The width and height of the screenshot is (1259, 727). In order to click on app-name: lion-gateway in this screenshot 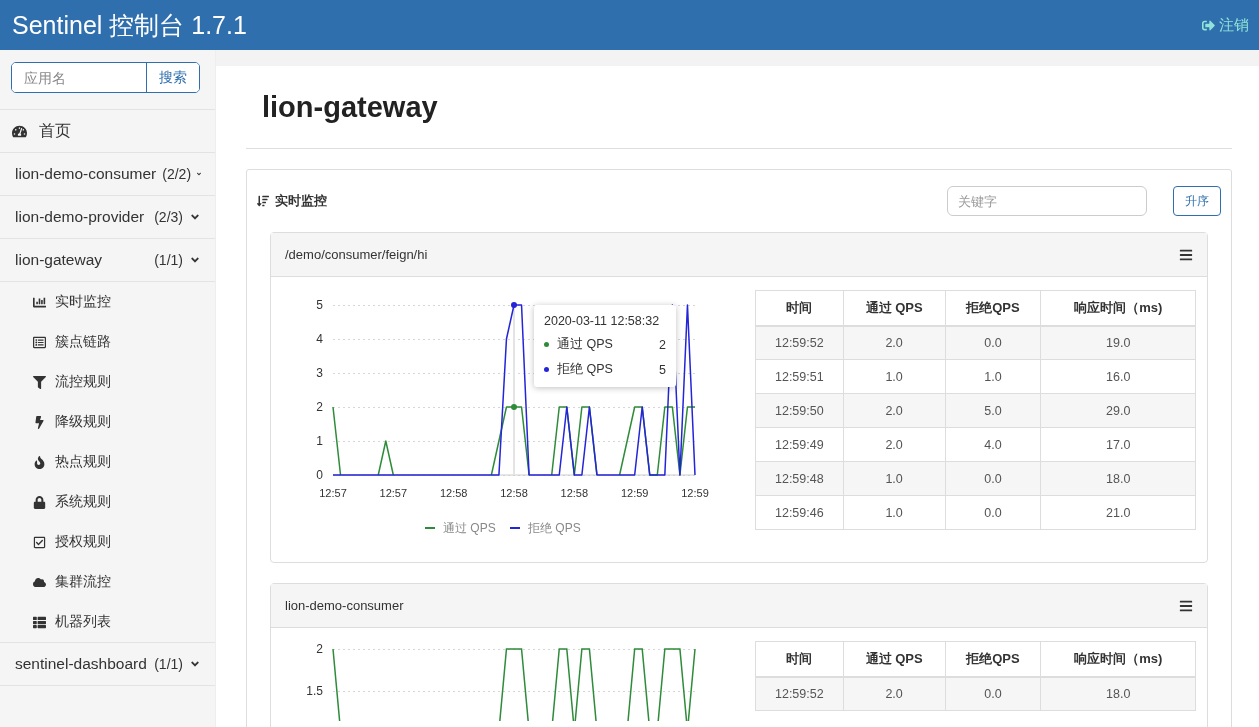, I will do `click(59, 260)`.